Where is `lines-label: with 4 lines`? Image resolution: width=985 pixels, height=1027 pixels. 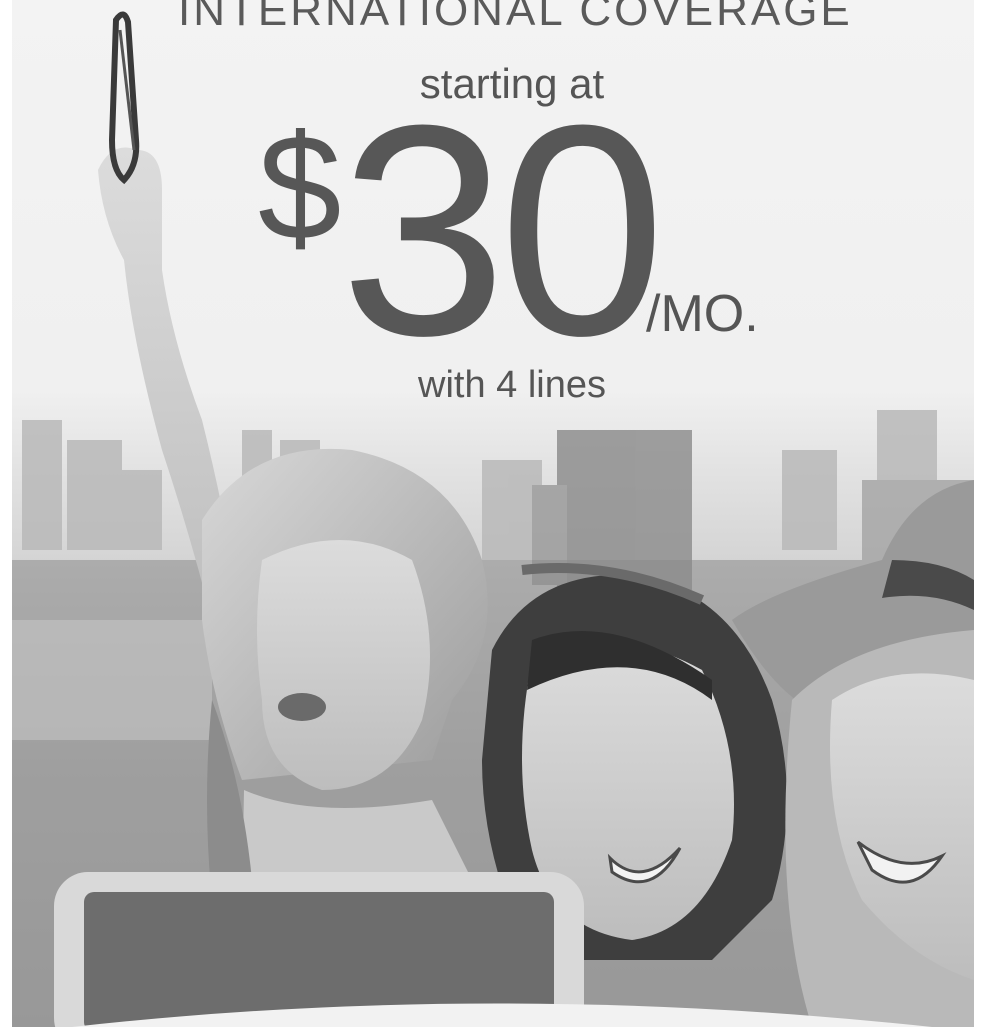
lines-label: with 4 lines is located at coordinates (512, 385).